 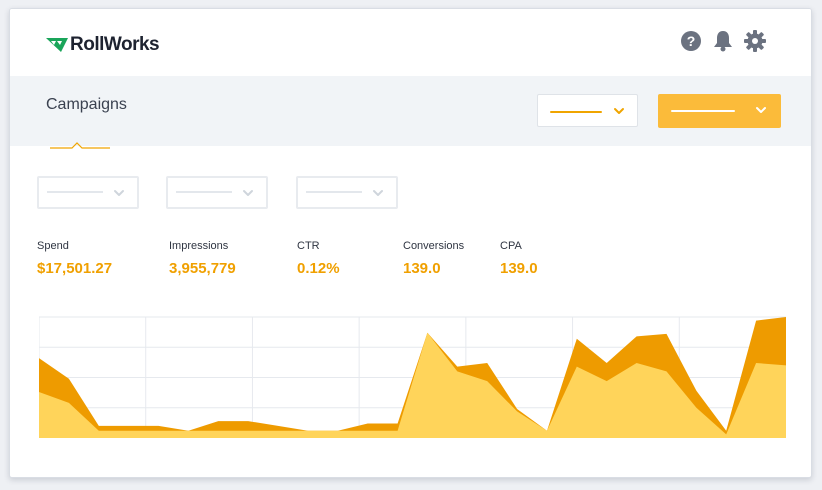 I want to click on metric-label: Impressions, so click(x=199, y=246).